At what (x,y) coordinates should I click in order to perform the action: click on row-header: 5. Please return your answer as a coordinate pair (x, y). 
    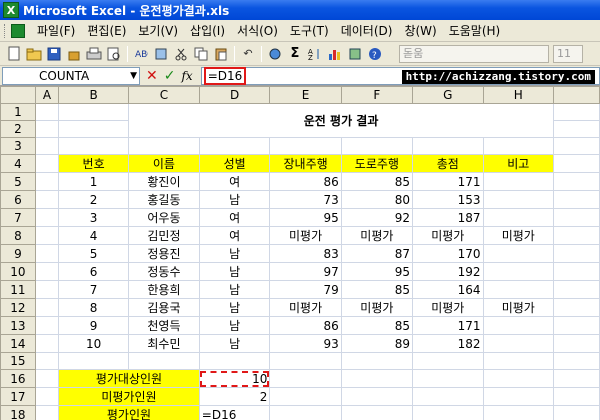
    Looking at the image, I should click on (18, 181).